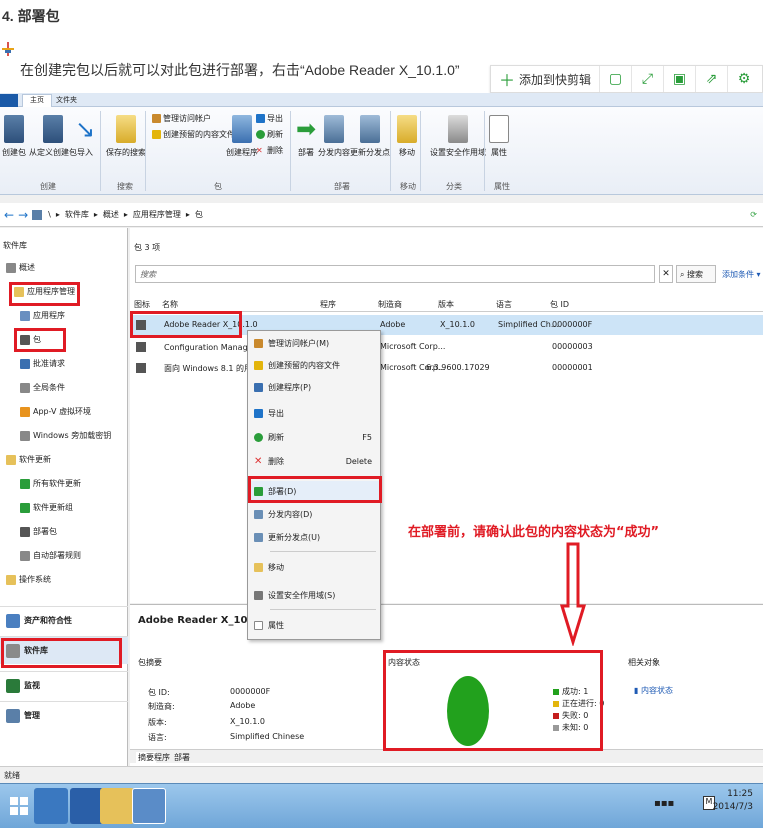 The image size is (763, 828). I want to click on tray-clock: 11:25 2014/7/3, so click(733, 801).